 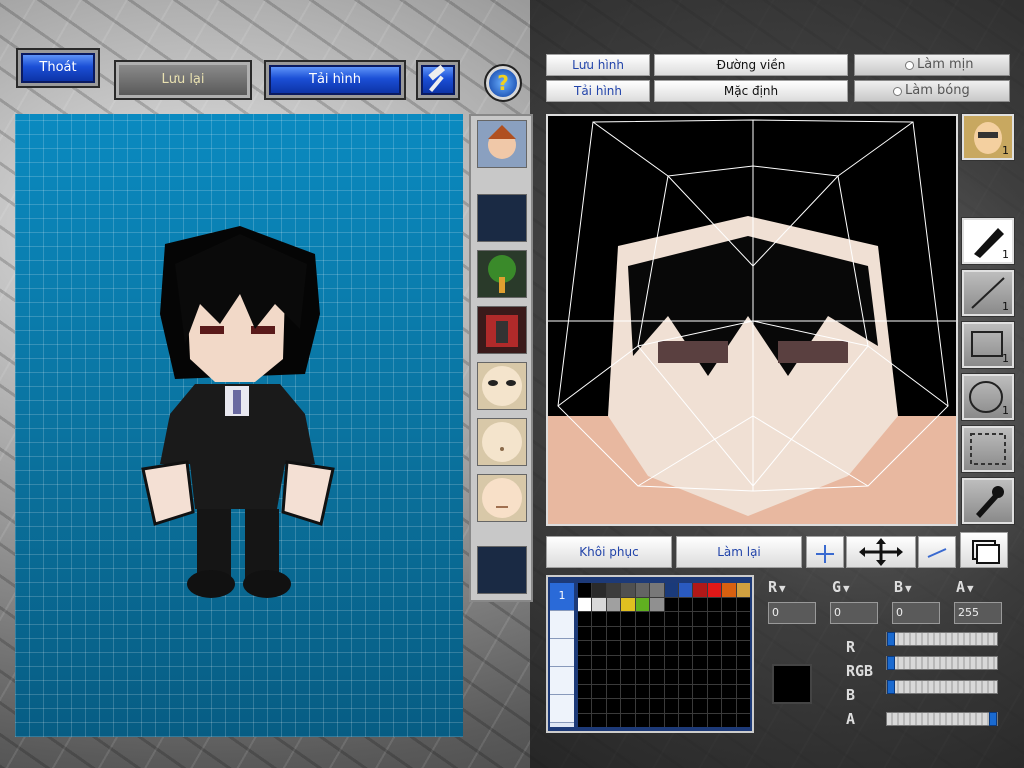 I want to click on a-slider-knob, so click(x=993, y=719).